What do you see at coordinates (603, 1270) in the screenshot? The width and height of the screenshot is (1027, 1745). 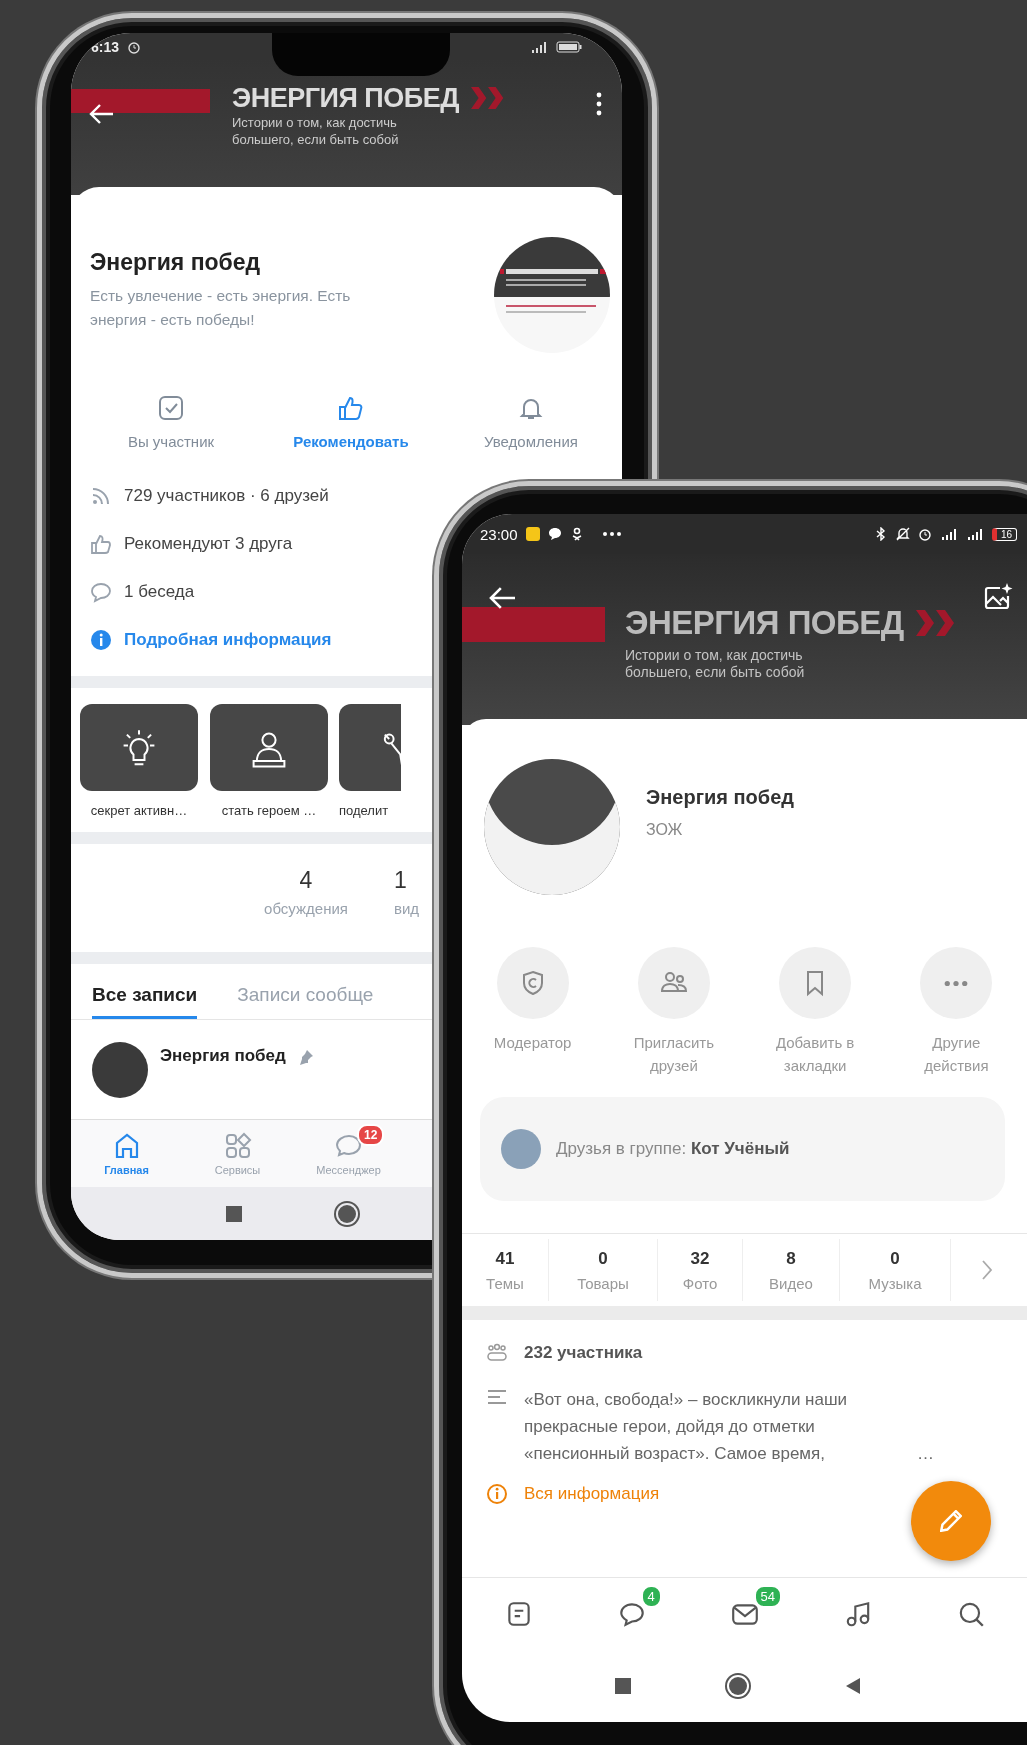 I see `stat-item: 0 Товары` at bounding box center [603, 1270].